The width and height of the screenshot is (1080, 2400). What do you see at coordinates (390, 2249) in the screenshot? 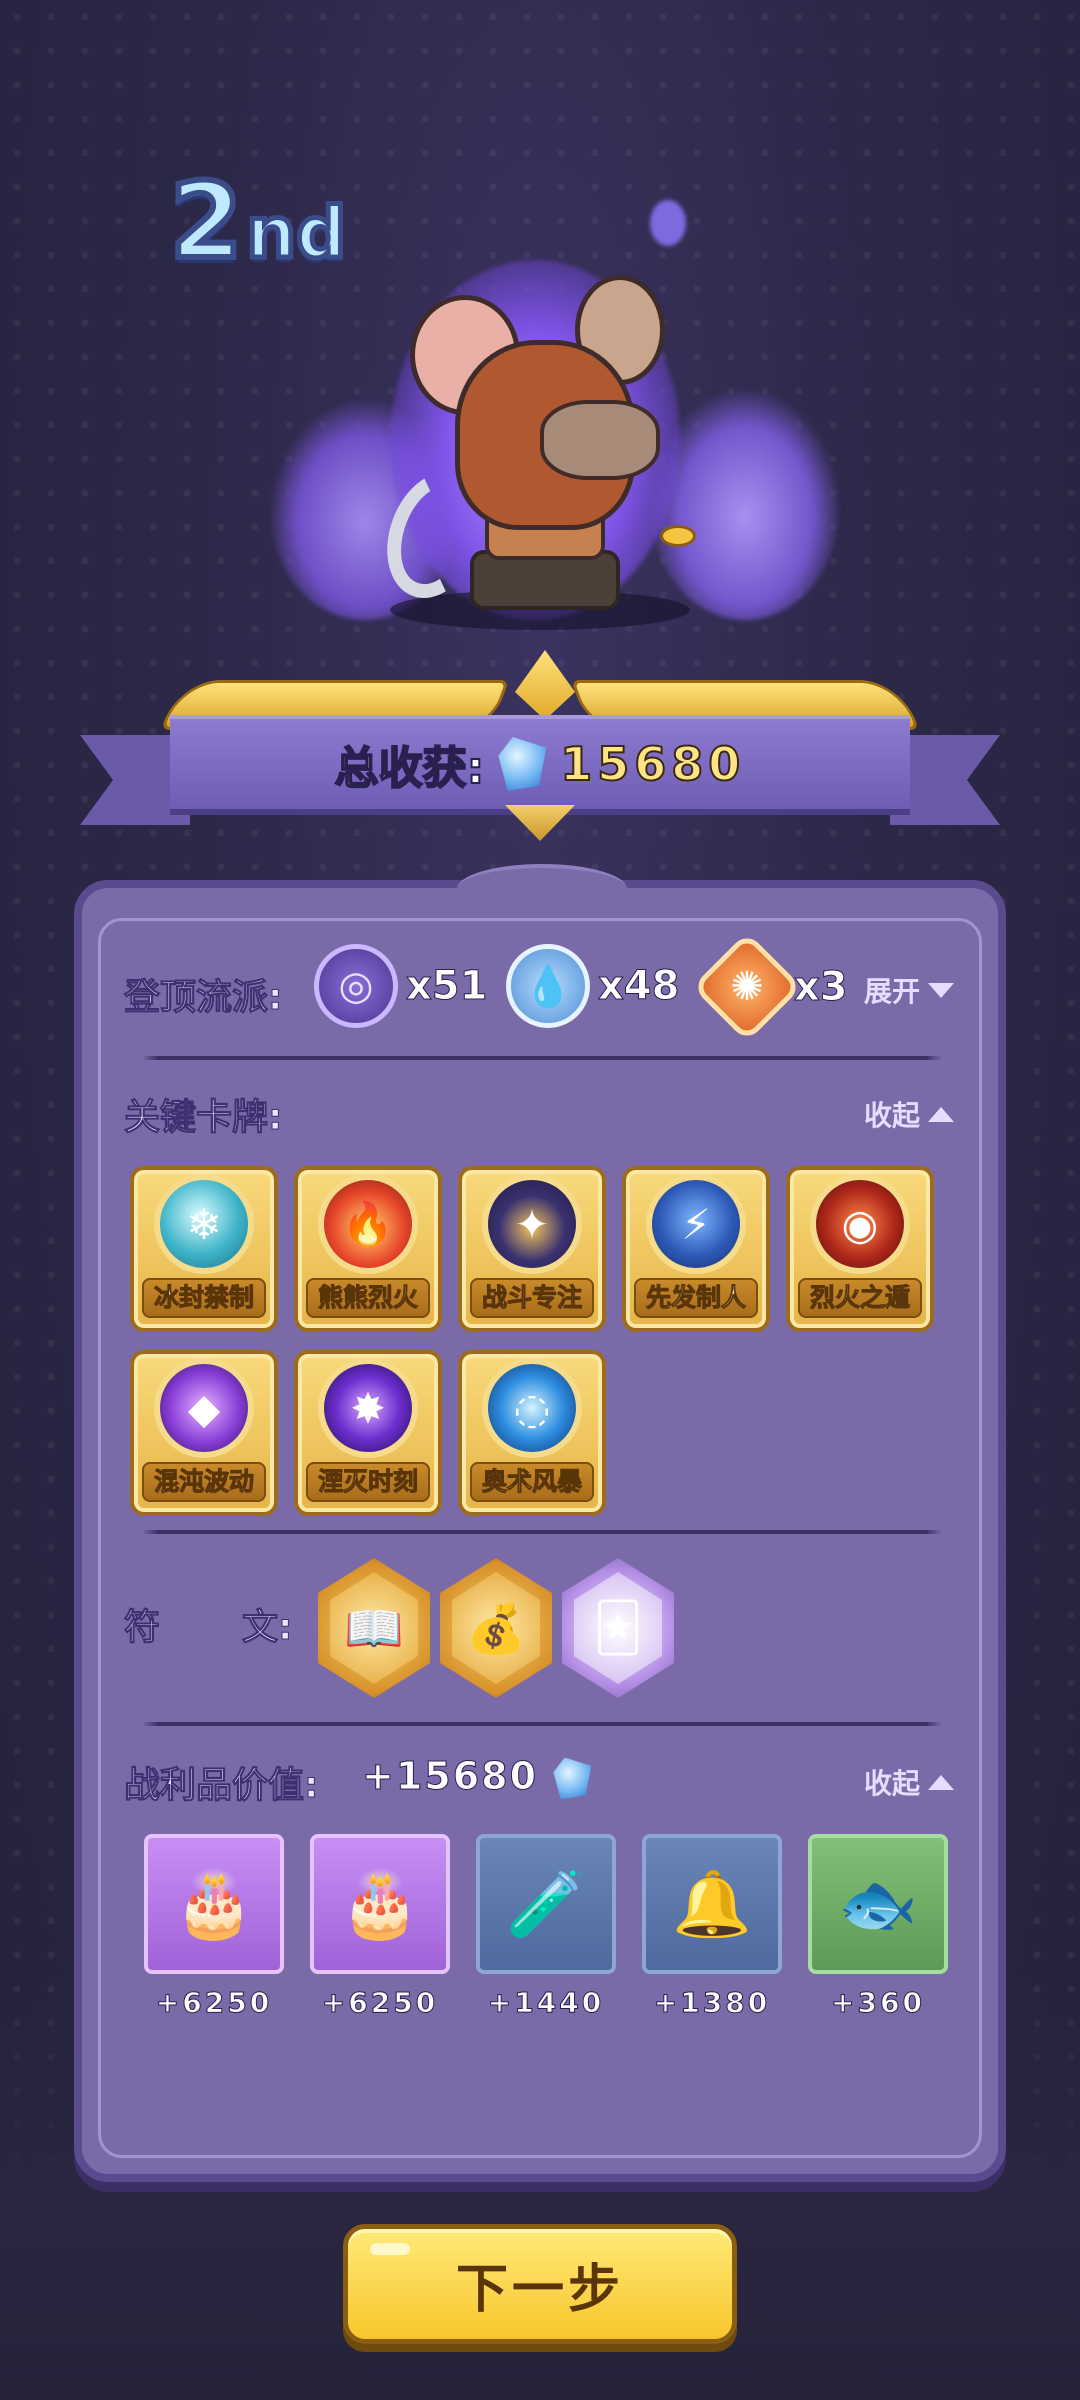
I see `button-shine` at bounding box center [390, 2249].